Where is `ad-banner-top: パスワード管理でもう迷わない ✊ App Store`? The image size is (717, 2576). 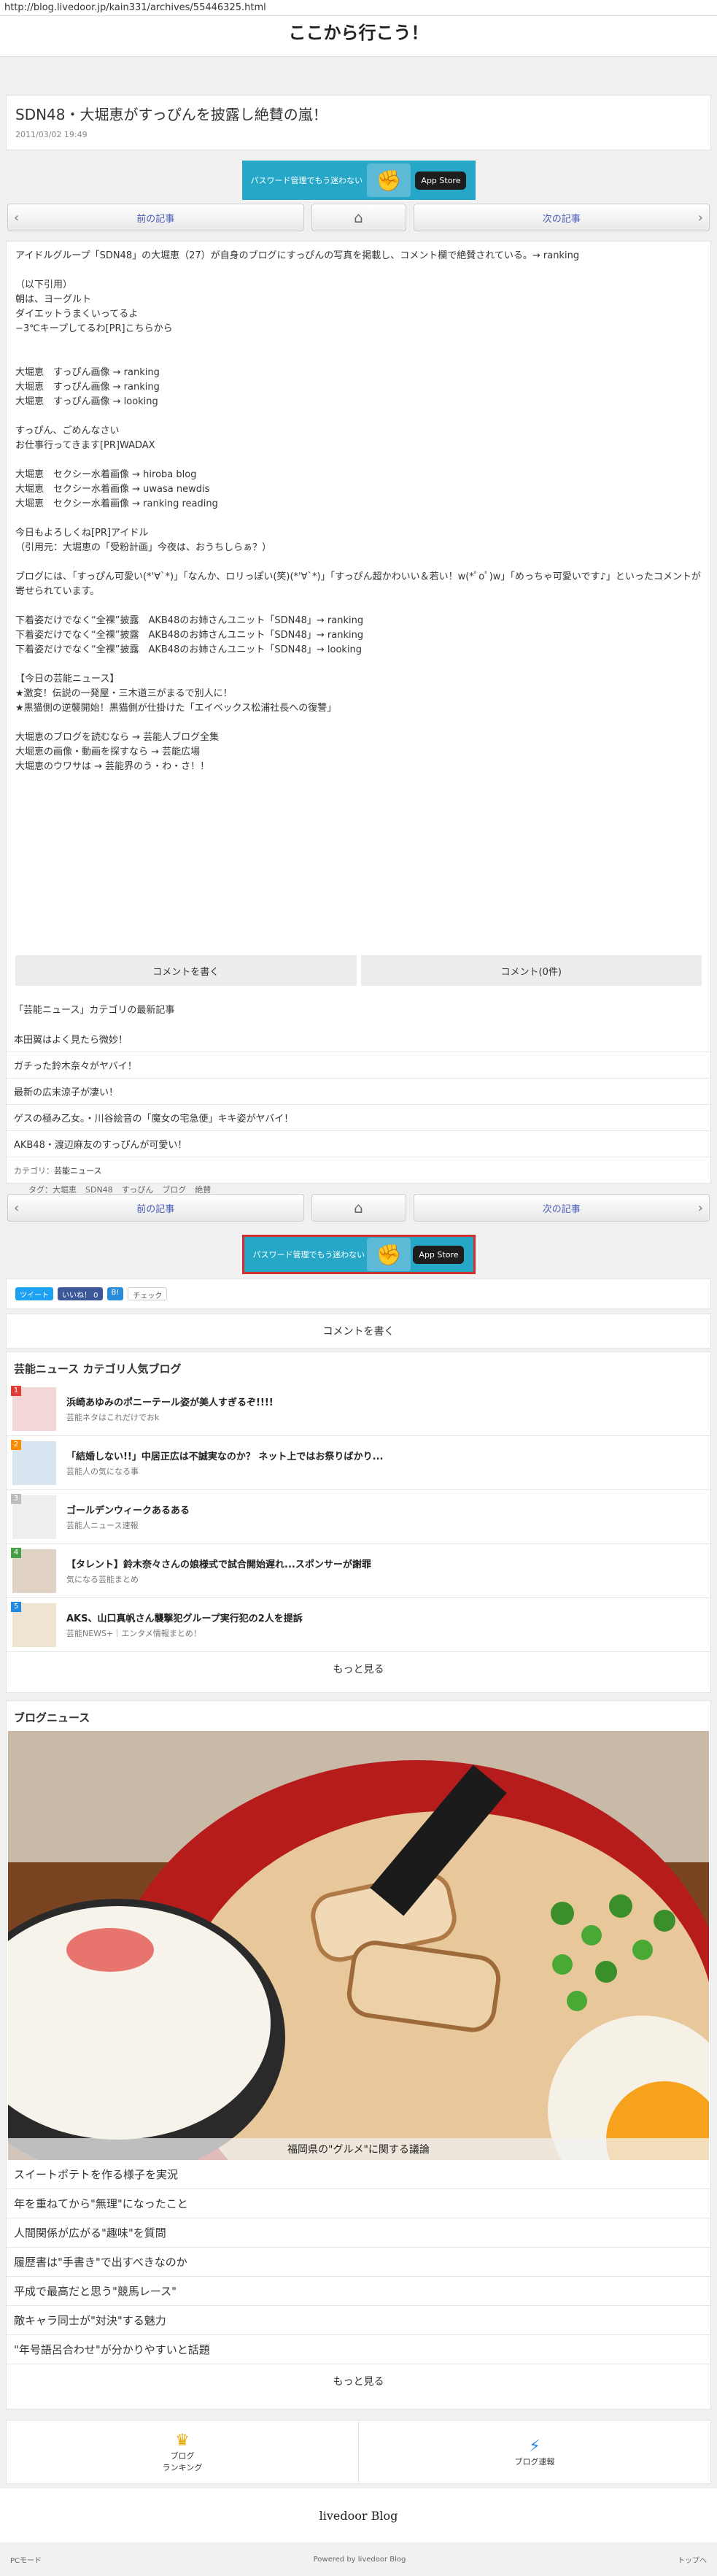 ad-banner-top: パスワード管理でもう迷わない ✊ App Store is located at coordinates (358, 180).